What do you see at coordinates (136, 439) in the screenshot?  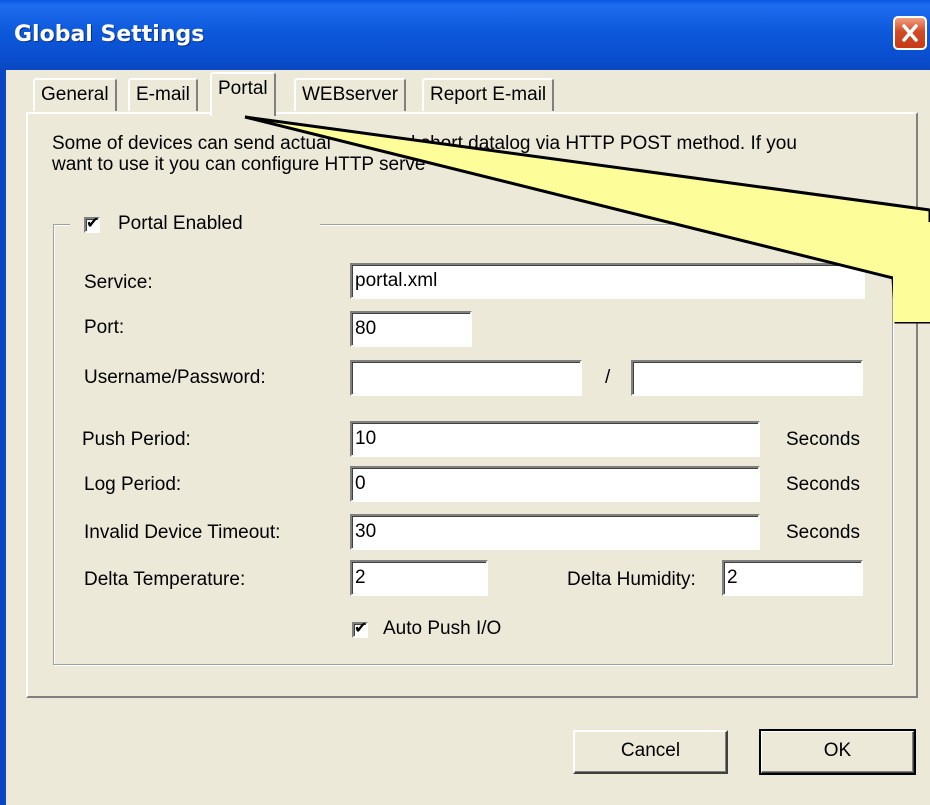 I see `push-period-label: Push Period:` at bounding box center [136, 439].